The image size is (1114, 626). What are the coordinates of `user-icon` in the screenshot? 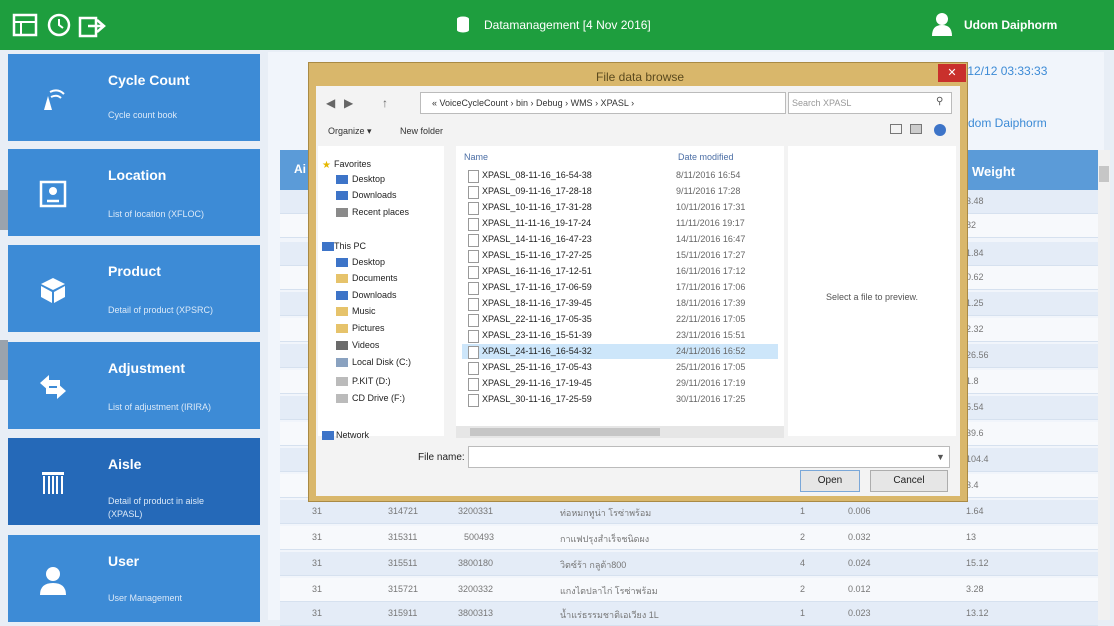 It's located at (942, 24).